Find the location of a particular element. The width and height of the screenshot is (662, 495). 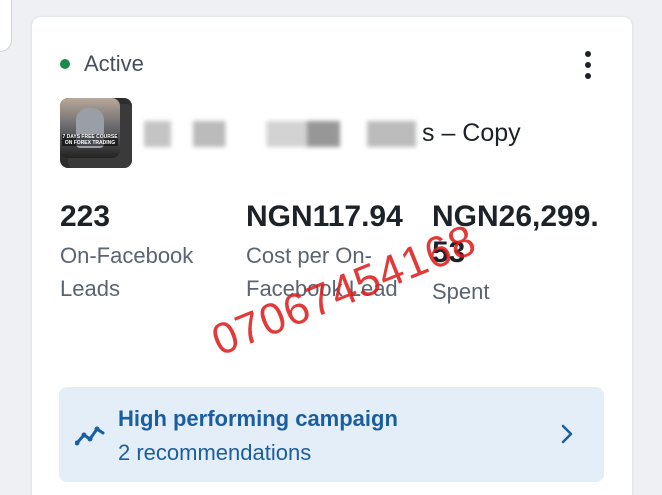

campaign-name: s – Copy is located at coordinates (332, 133).